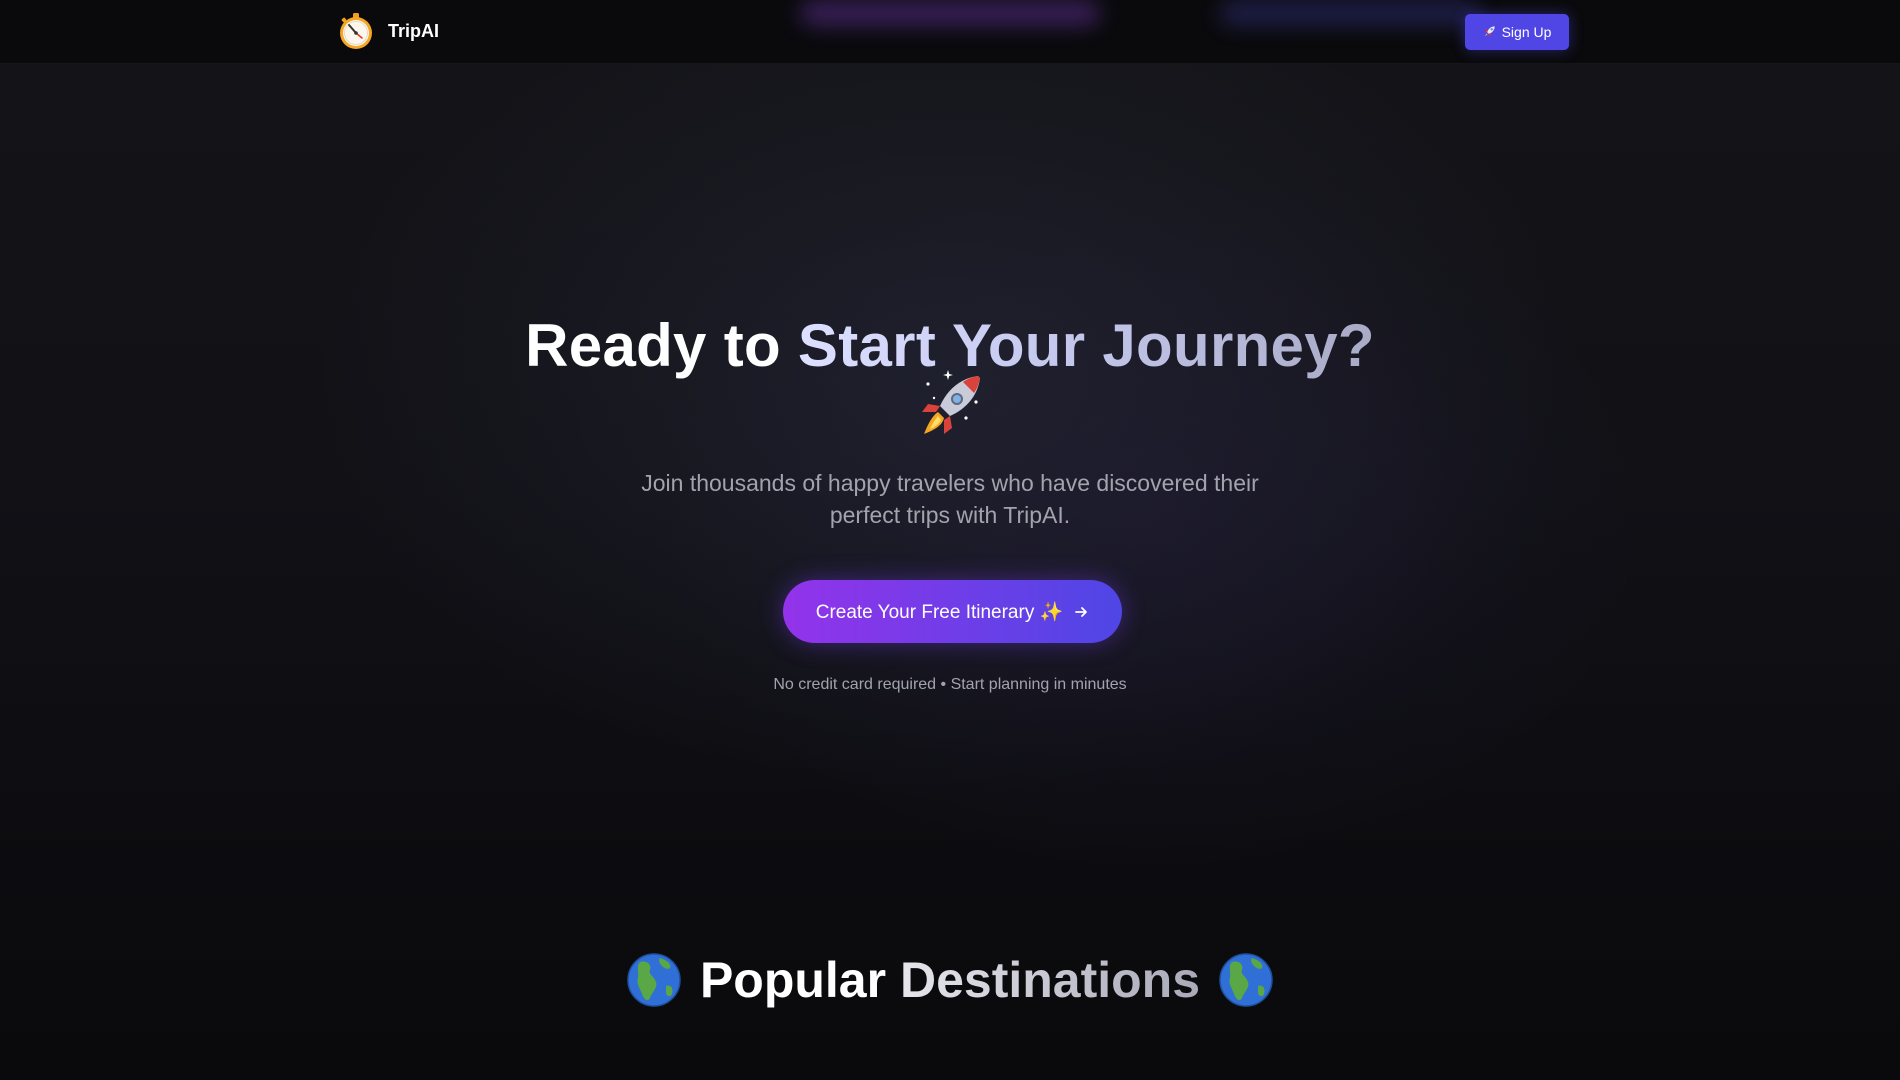  I want to click on hero-title-part2: Start Your Journey?, so click(1086, 345).